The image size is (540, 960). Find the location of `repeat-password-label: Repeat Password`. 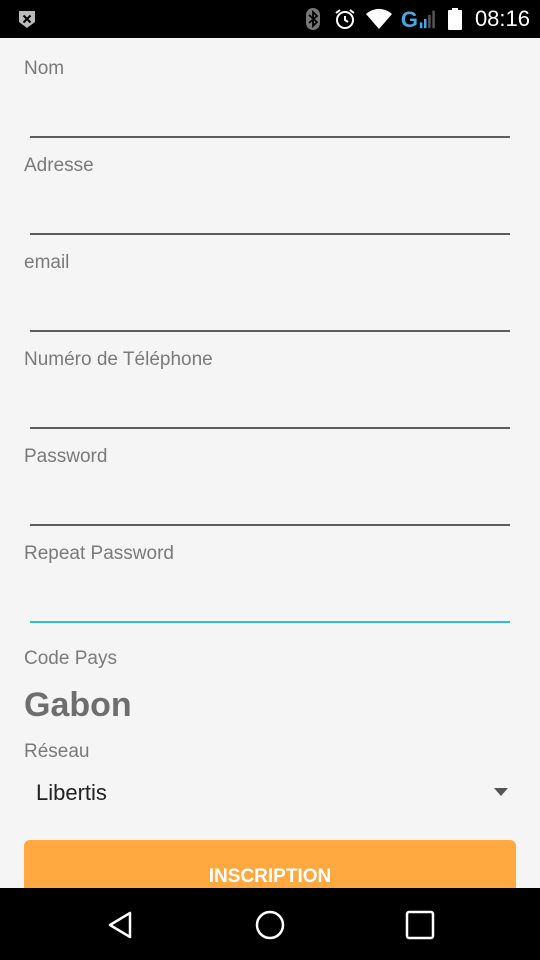

repeat-password-label: Repeat Password is located at coordinates (99, 553).